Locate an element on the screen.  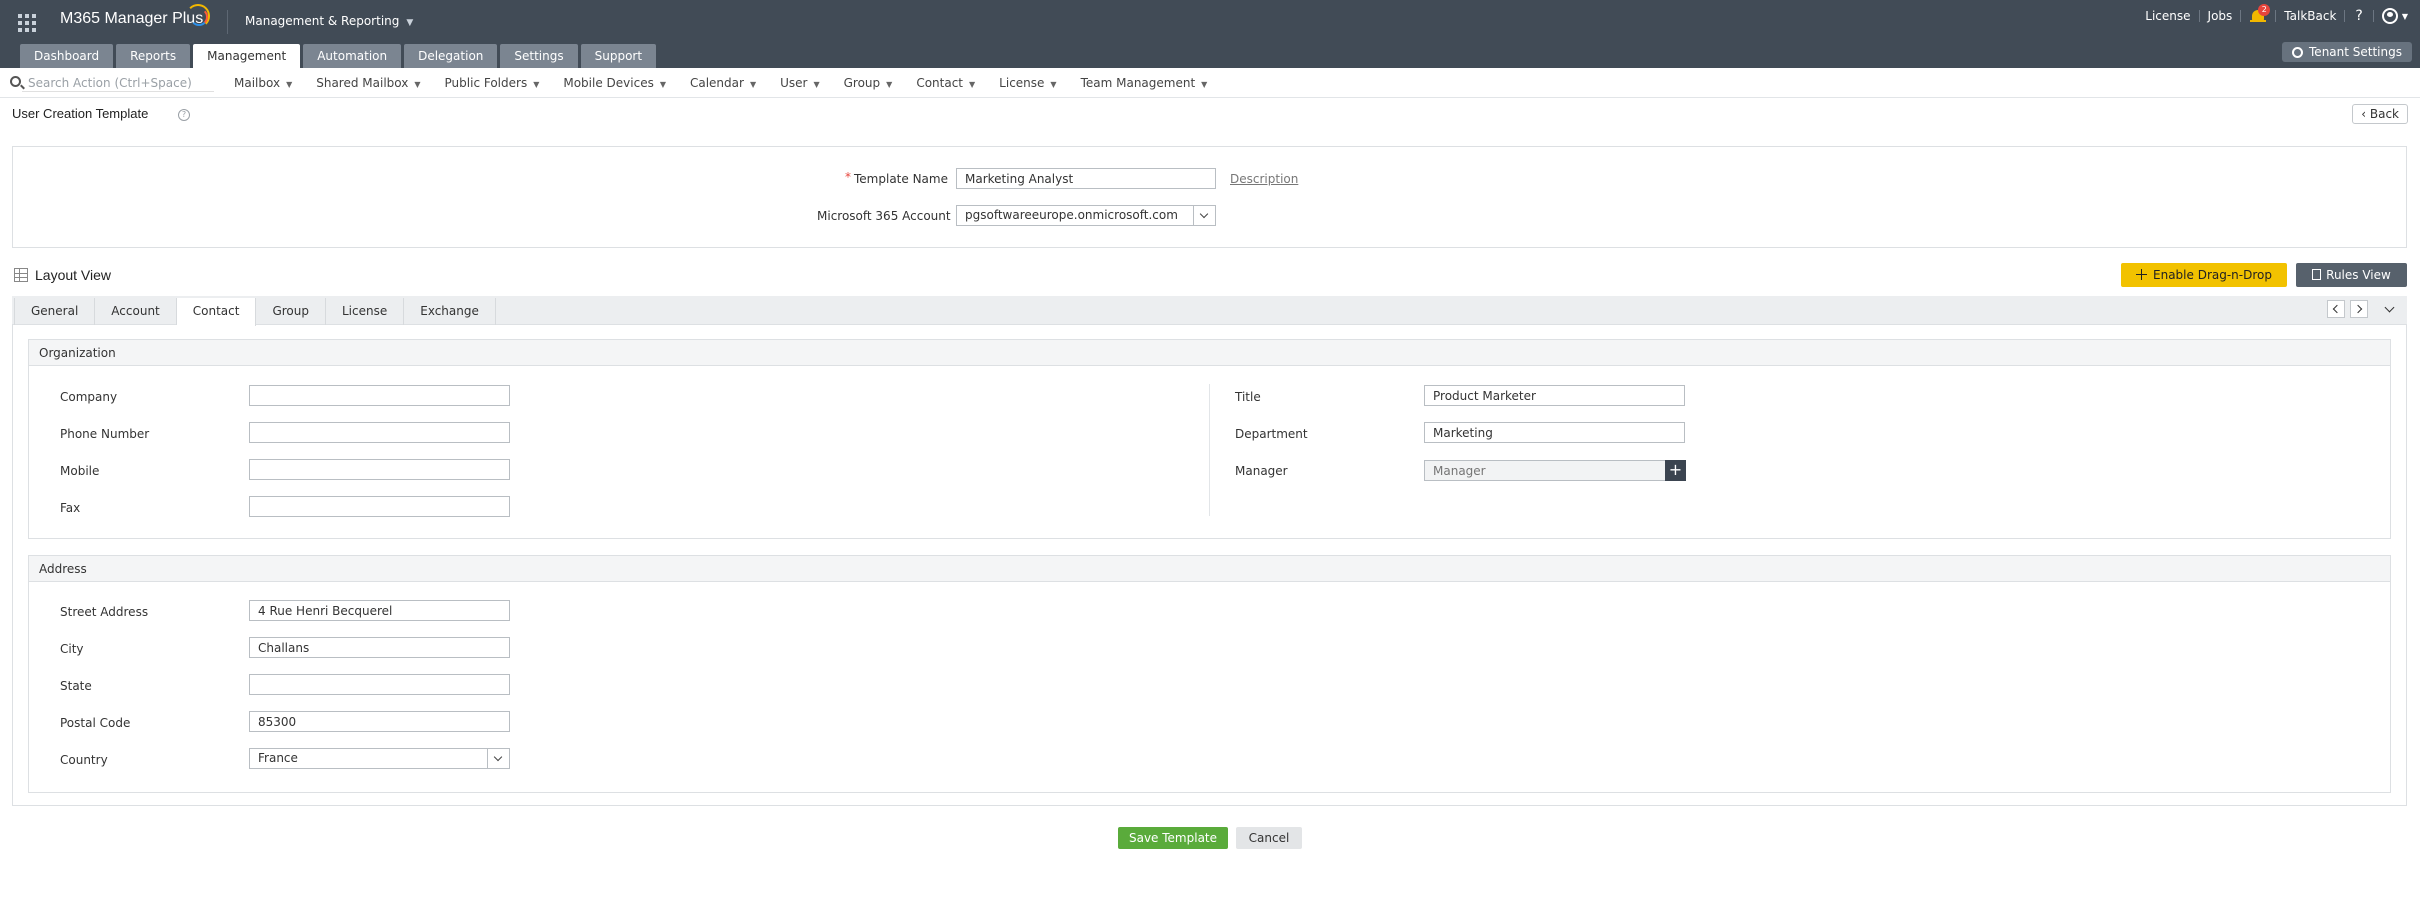
module-selector-label: Management & Reporting is located at coordinates (322, 21).